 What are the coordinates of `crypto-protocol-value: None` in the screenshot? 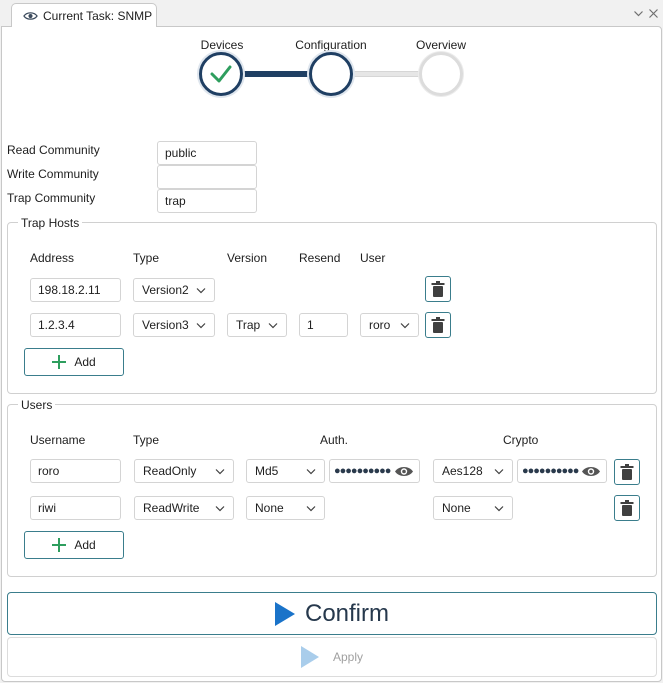 It's located at (456, 508).